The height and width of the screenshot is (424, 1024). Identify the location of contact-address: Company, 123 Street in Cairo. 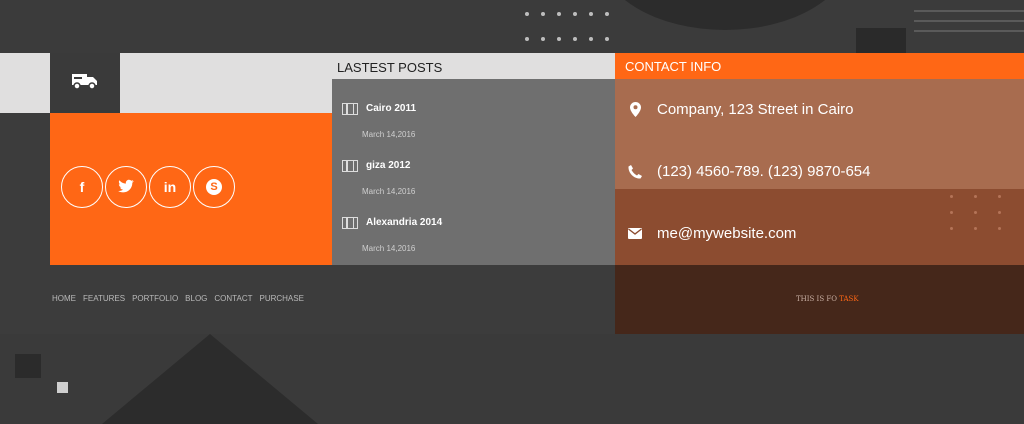
(741, 109).